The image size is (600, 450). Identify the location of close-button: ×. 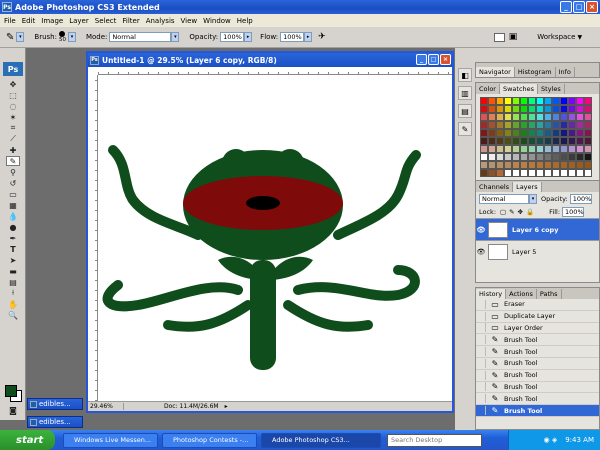
(592, 7).